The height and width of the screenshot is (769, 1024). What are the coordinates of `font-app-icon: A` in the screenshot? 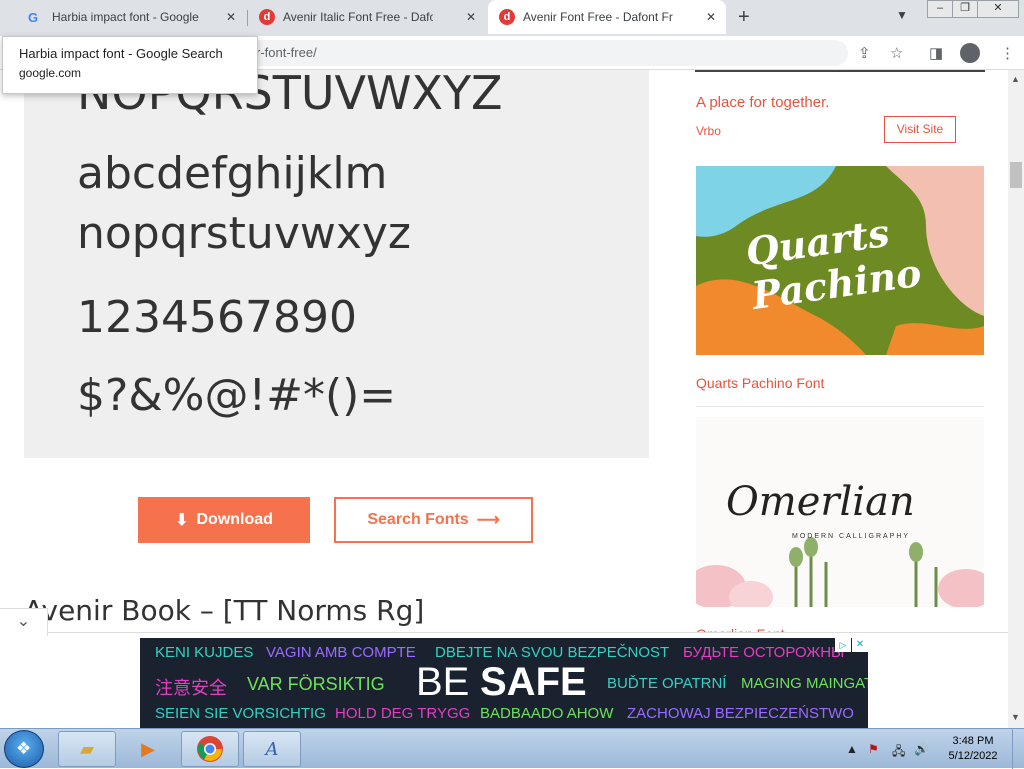 It's located at (272, 749).